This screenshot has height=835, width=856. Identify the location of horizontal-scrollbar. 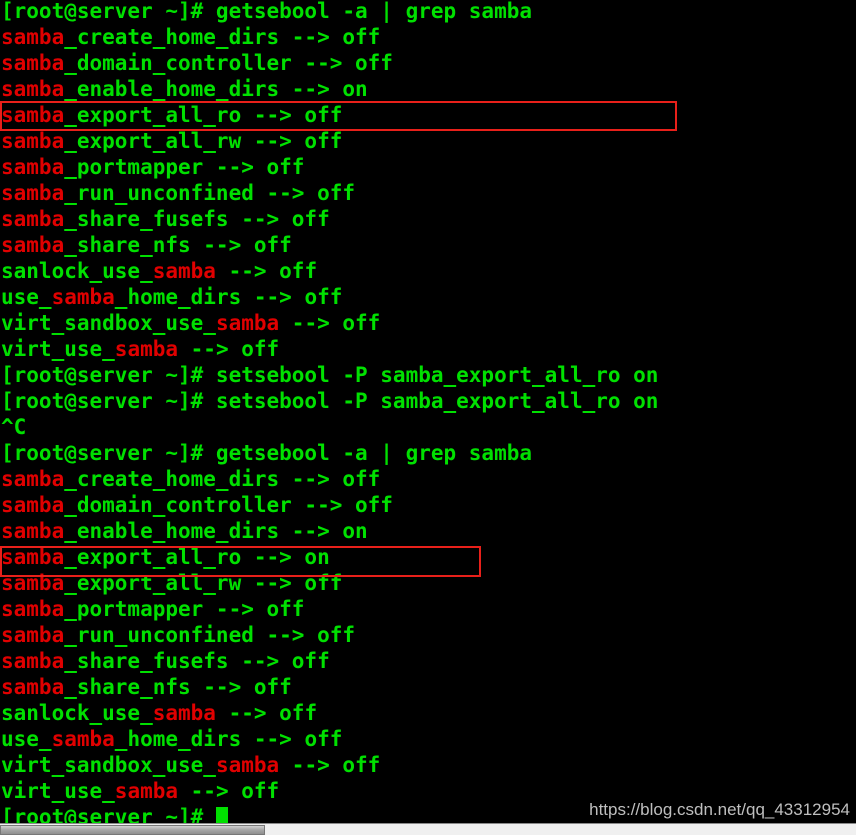
(428, 829).